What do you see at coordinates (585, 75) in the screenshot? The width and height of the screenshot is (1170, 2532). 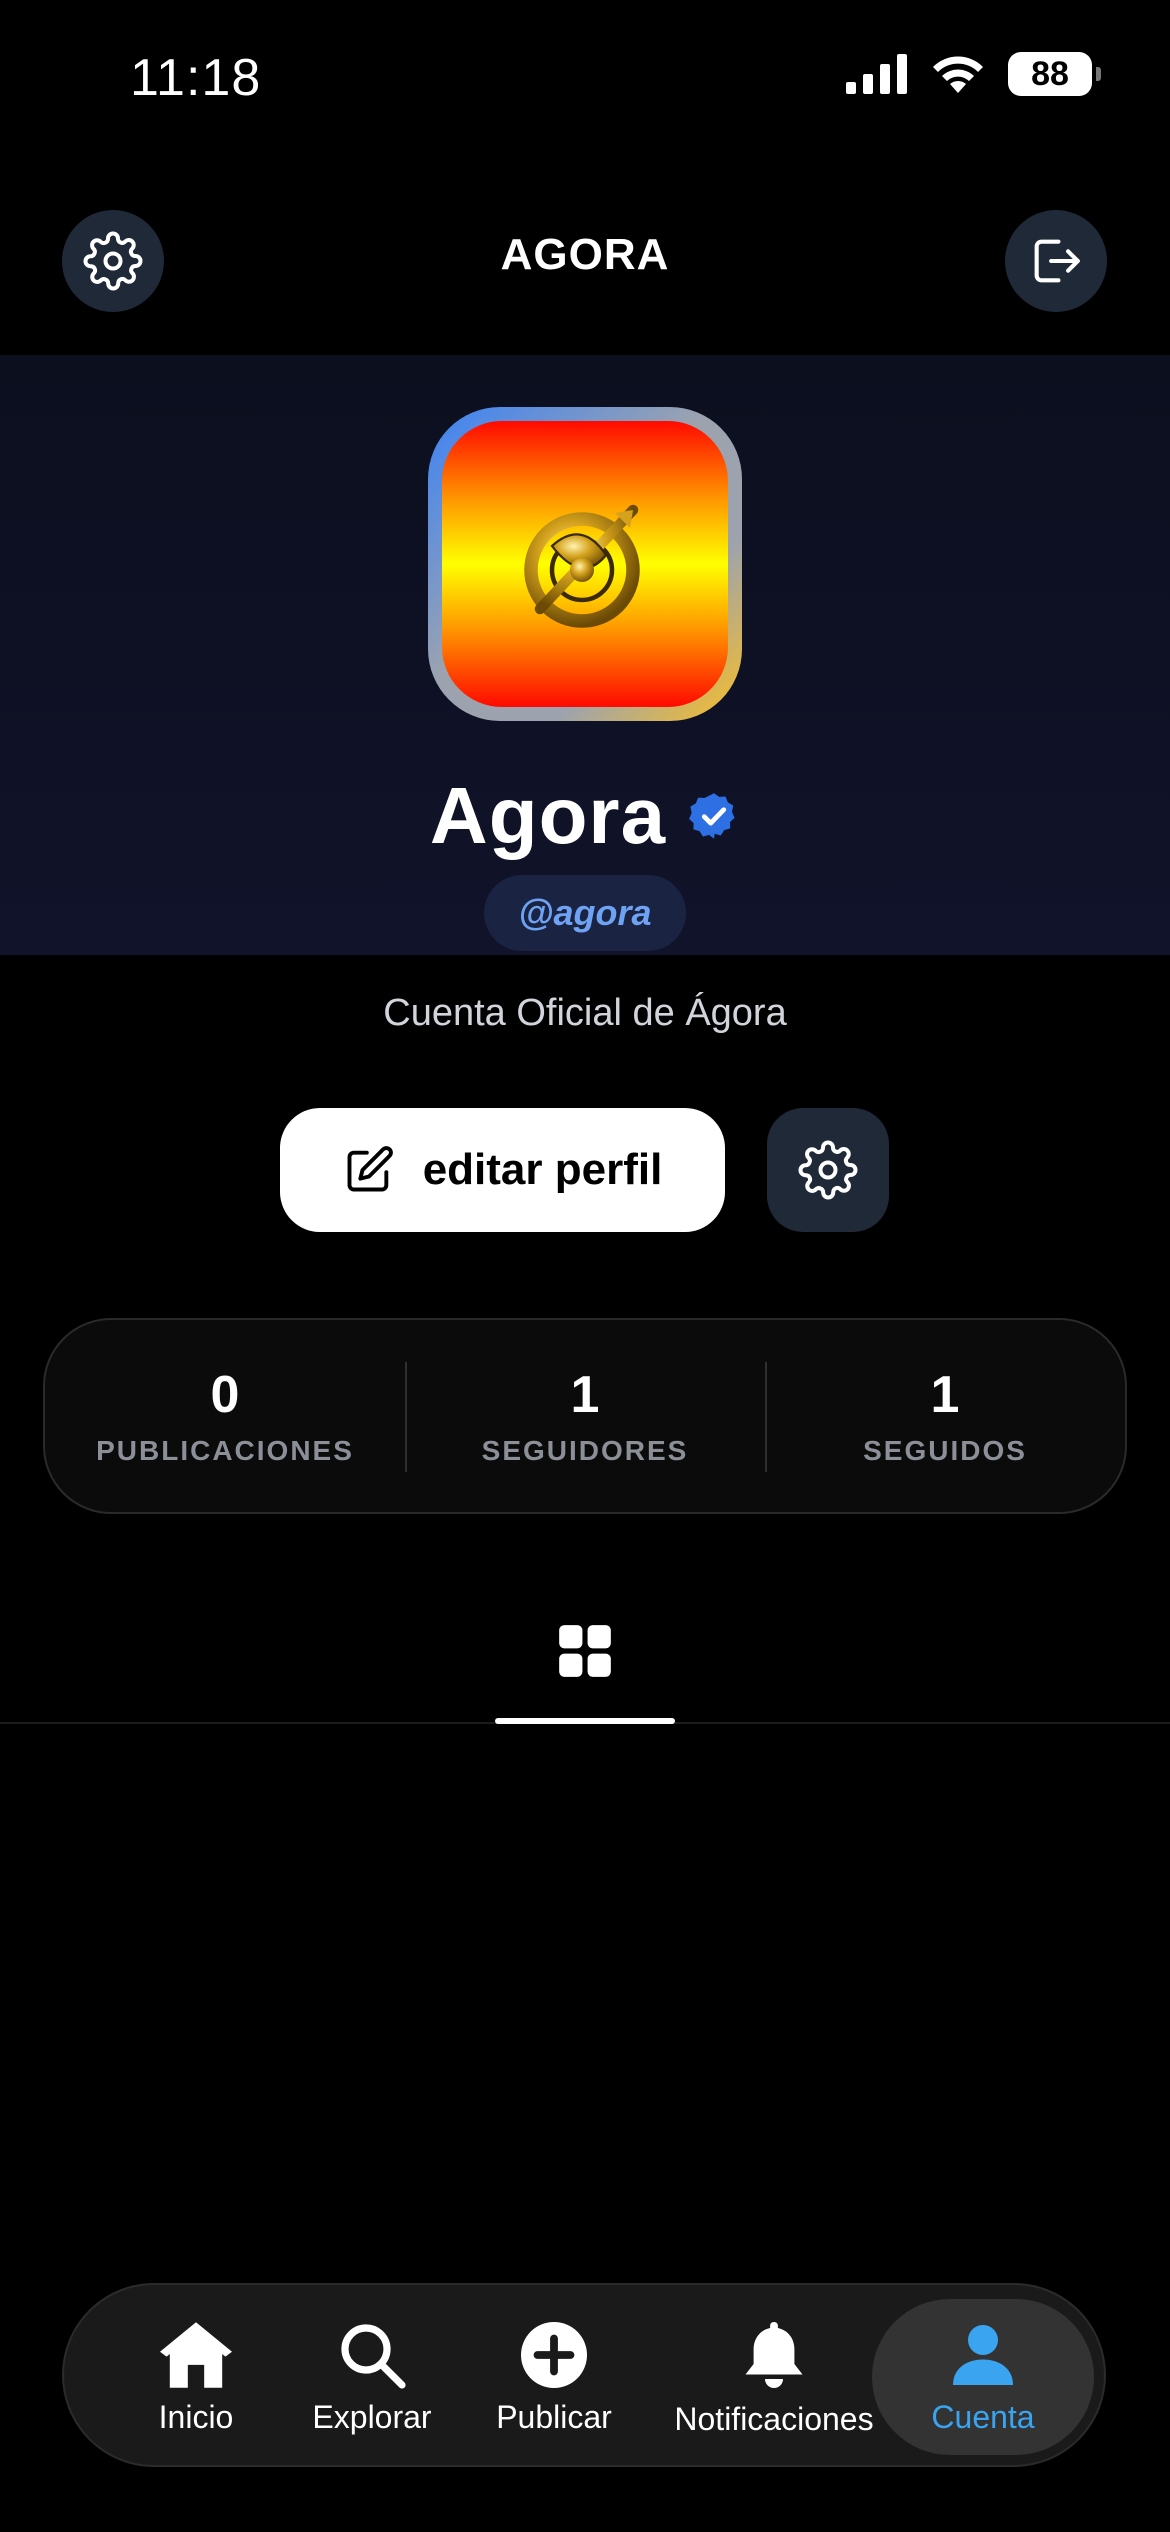 I see `status-bar: 11:18 88` at bounding box center [585, 75].